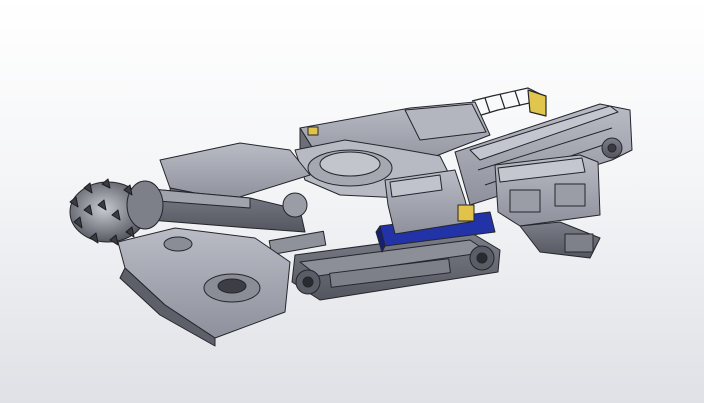  What do you see at coordinates (509, 102) in the screenshot?
I see `rail-ladder` at bounding box center [509, 102].